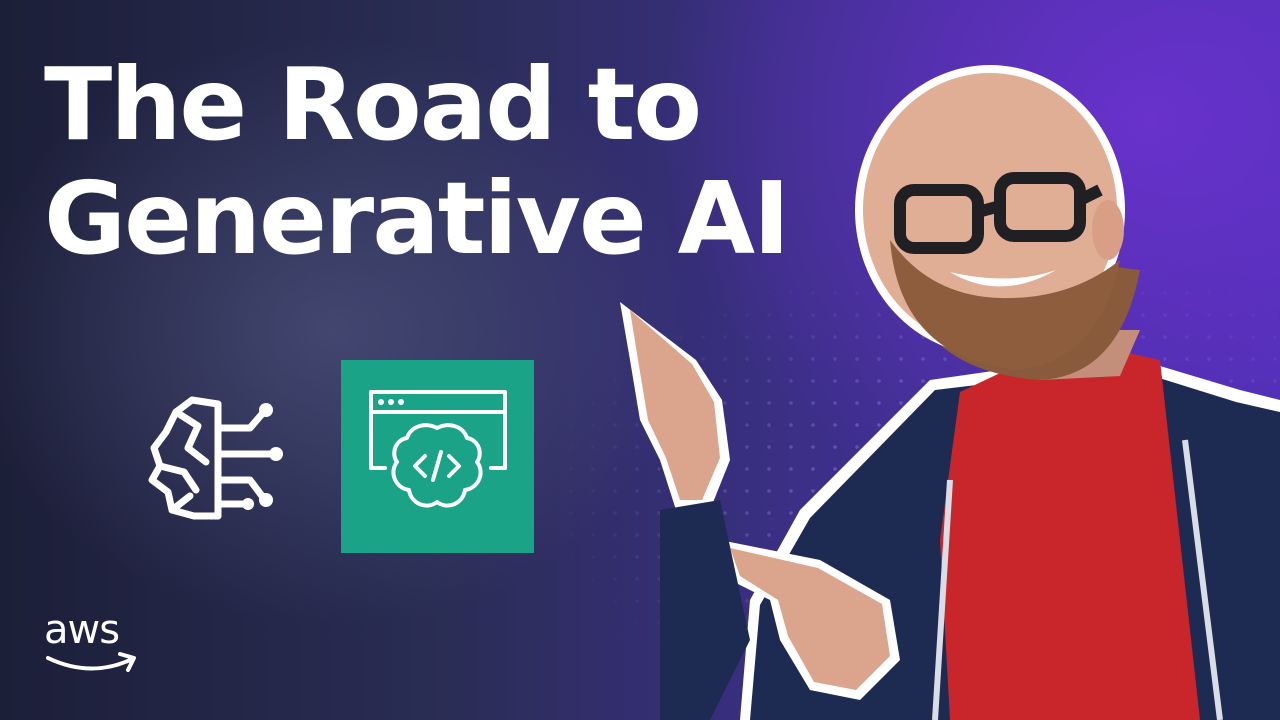 The image size is (1280, 720). Describe the element at coordinates (438, 449) in the screenshot. I see `code-brain-browser-icon` at that location.